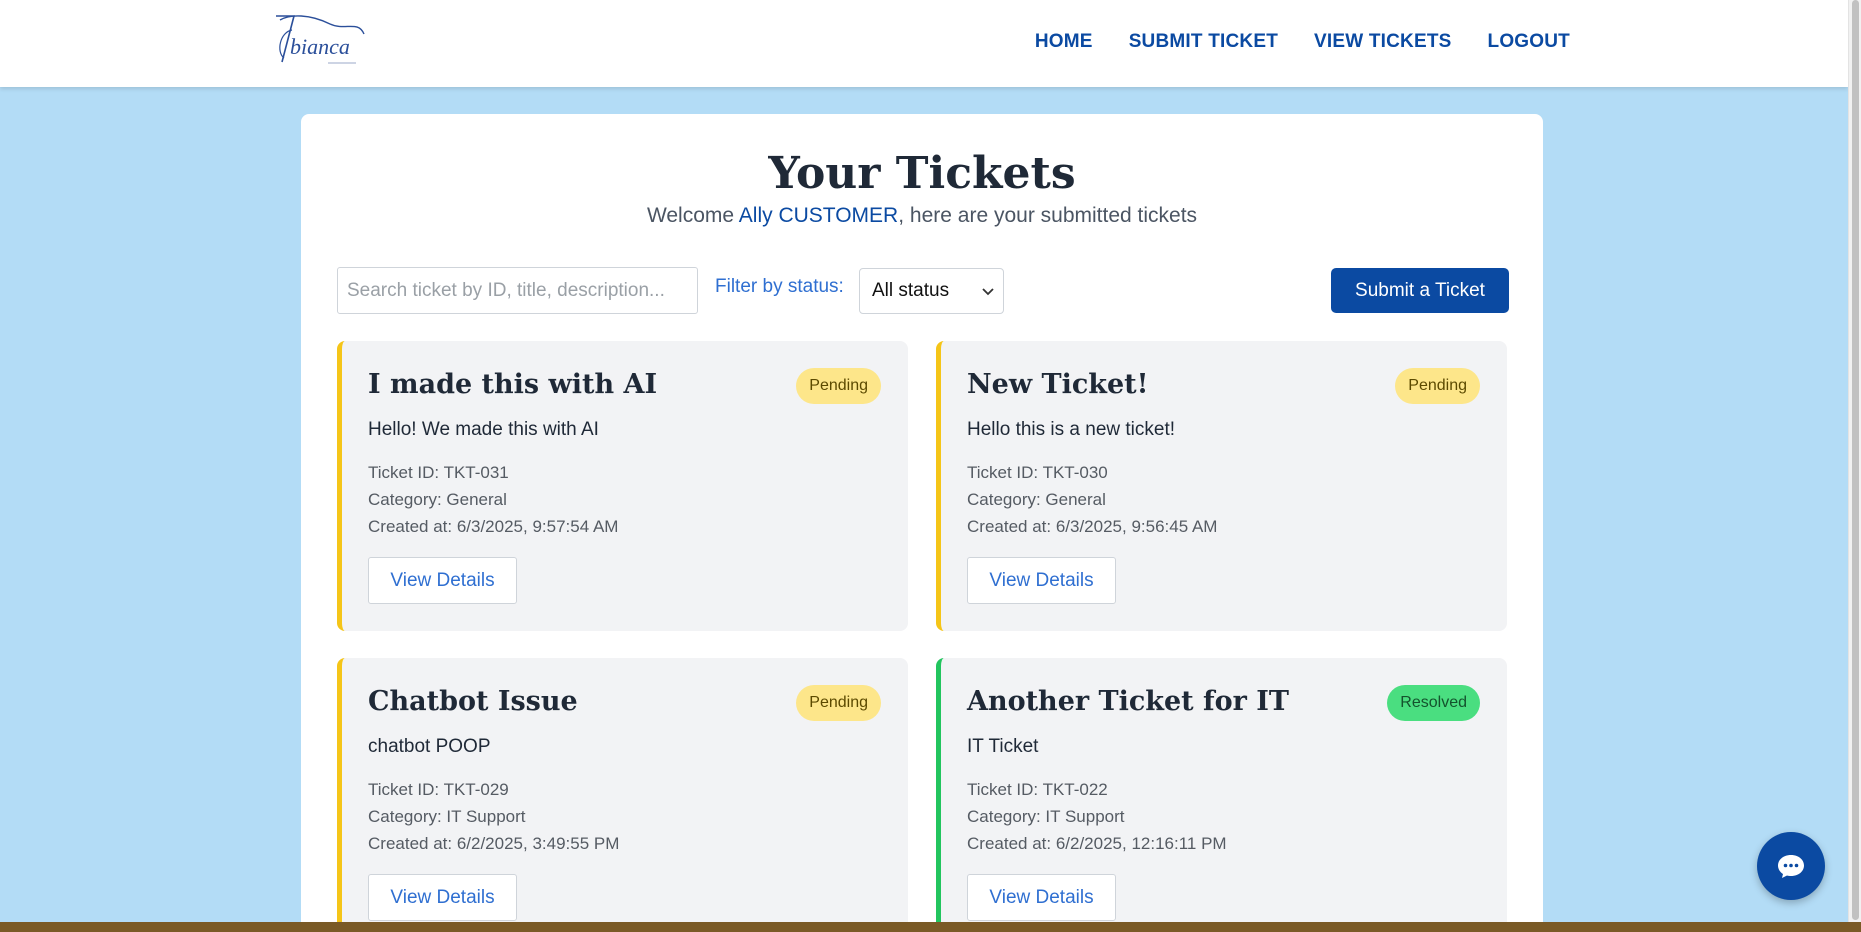 The height and width of the screenshot is (932, 1861). I want to click on ticket-title: Chatbot Issue, so click(473, 701).